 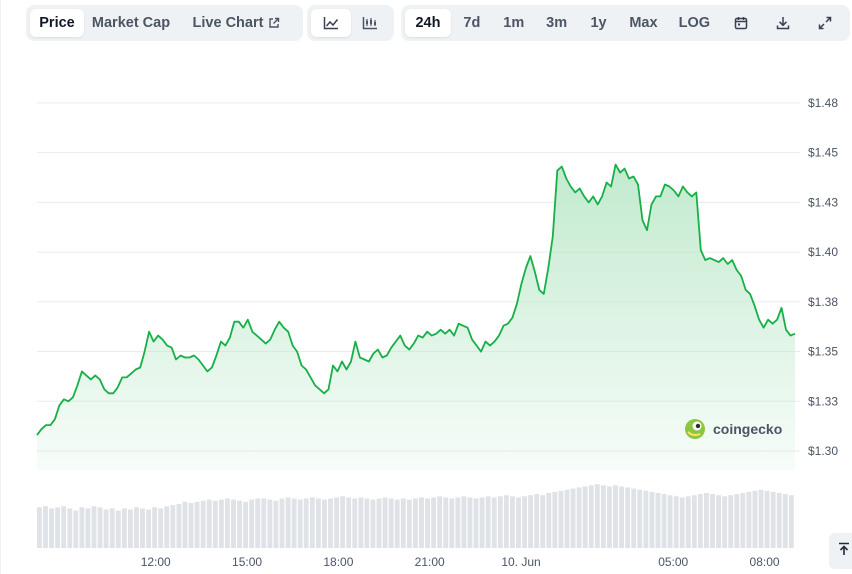 What do you see at coordinates (823, 352) in the screenshot?
I see `y-tick-label: $1.35` at bounding box center [823, 352].